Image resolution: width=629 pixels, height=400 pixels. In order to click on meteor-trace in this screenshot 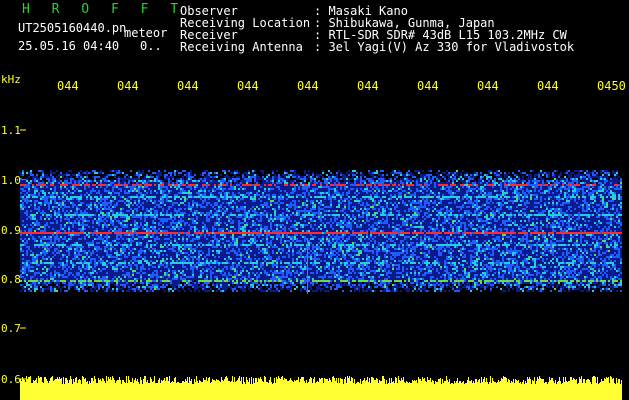, I will do `click(307, 266)`.